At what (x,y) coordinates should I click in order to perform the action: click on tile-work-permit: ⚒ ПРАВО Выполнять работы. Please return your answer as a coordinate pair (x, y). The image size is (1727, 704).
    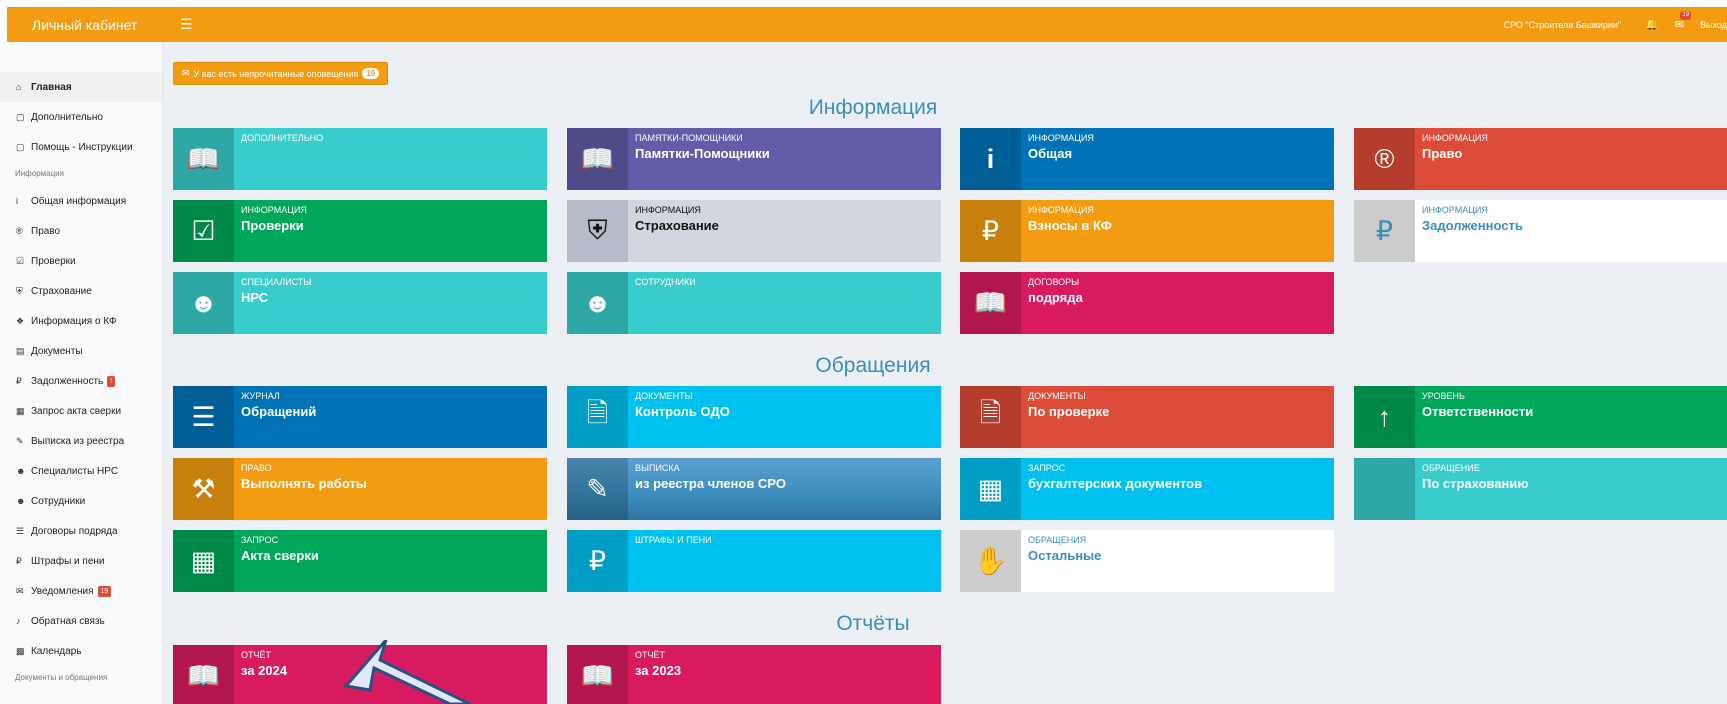
    Looking at the image, I should click on (360, 489).